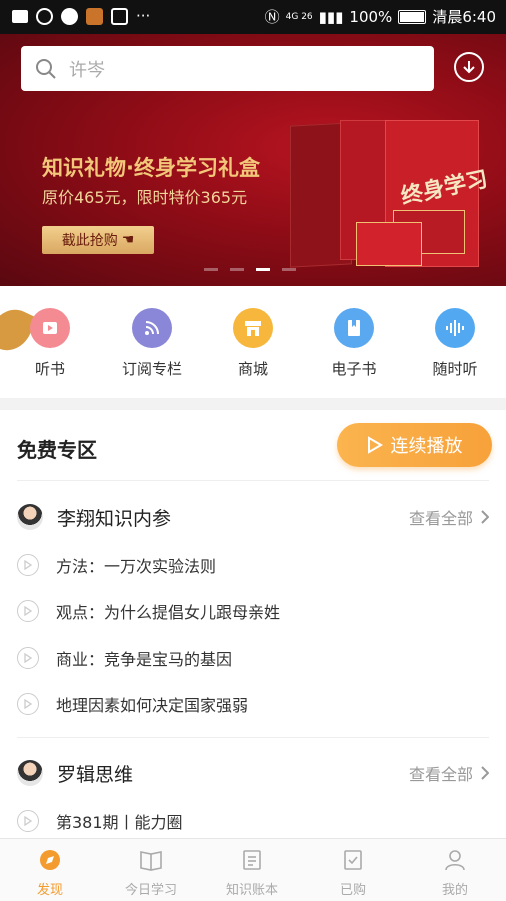  Describe the element at coordinates (455, 328) in the screenshot. I see `audio-wave-icon` at that location.